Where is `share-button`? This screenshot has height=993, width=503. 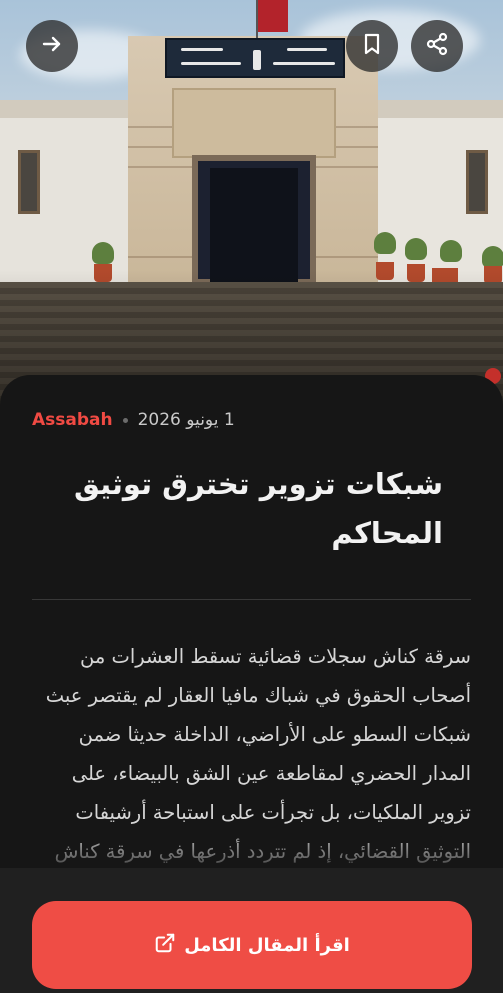 share-button is located at coordinates (437, 46).